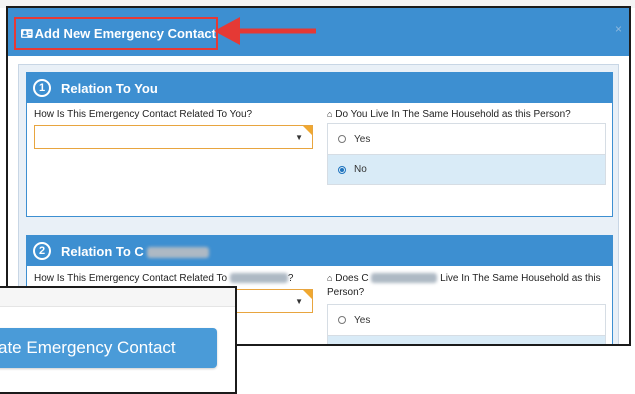  I want to click on close-icon: ×, so click(618, 29).